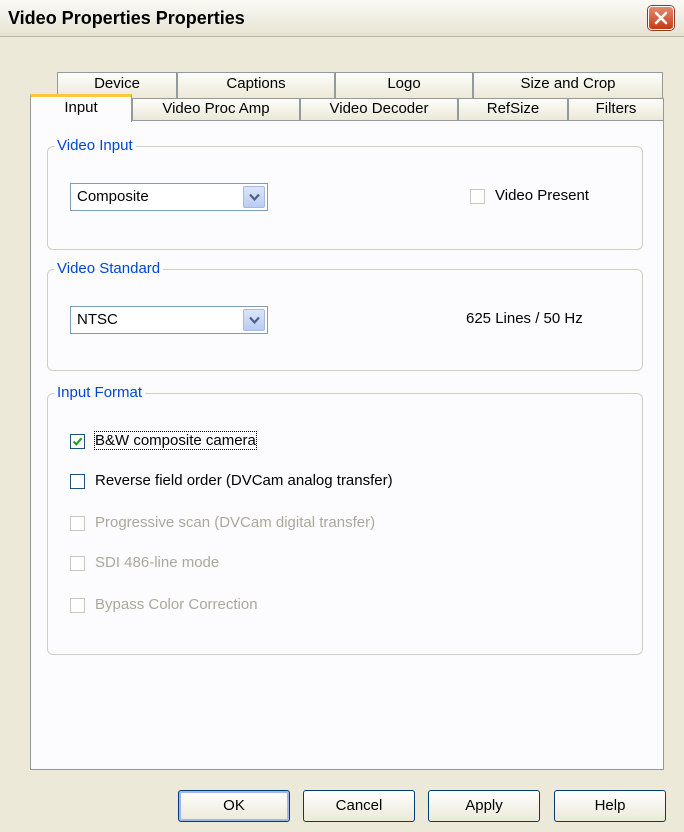  I want to click on tab-video-decoder: Video Decoder, so click(379, 109).